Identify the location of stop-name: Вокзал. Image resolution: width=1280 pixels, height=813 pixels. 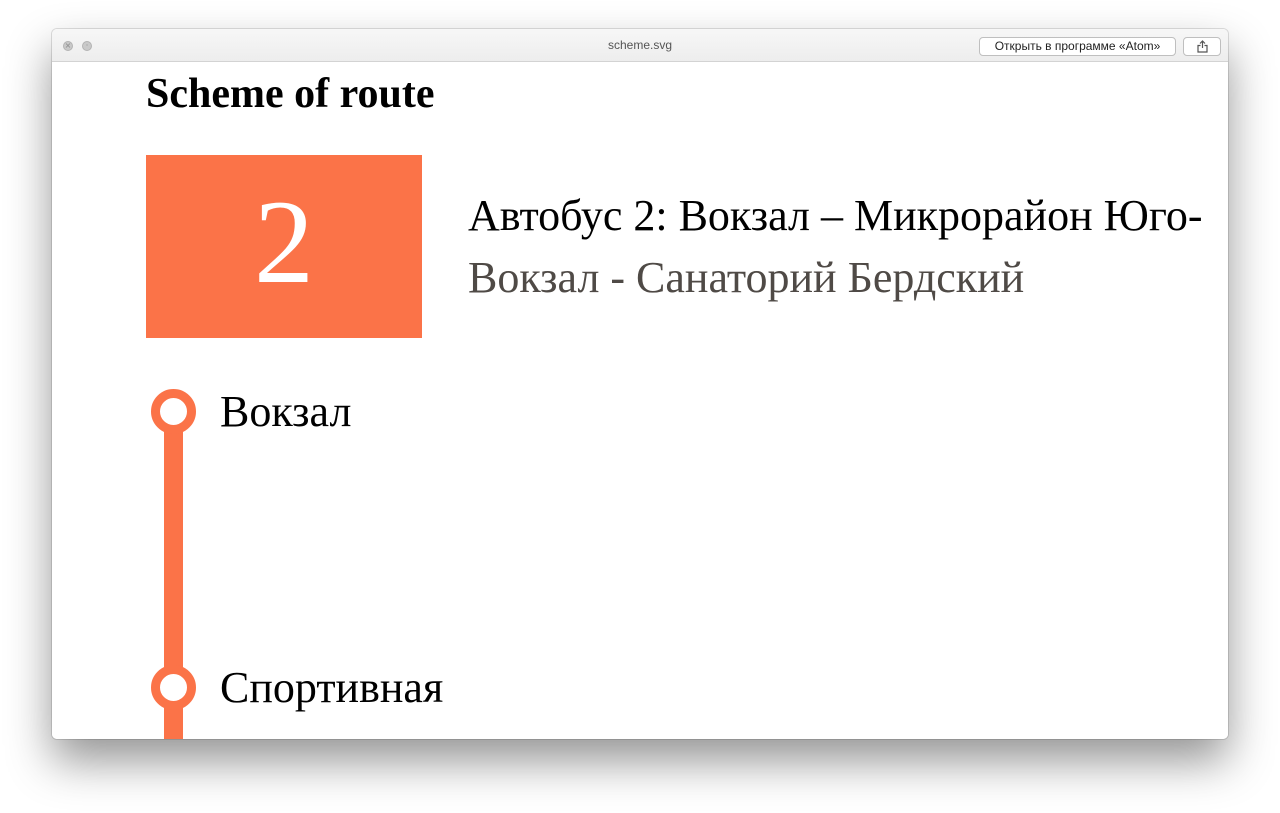
(286, 411).